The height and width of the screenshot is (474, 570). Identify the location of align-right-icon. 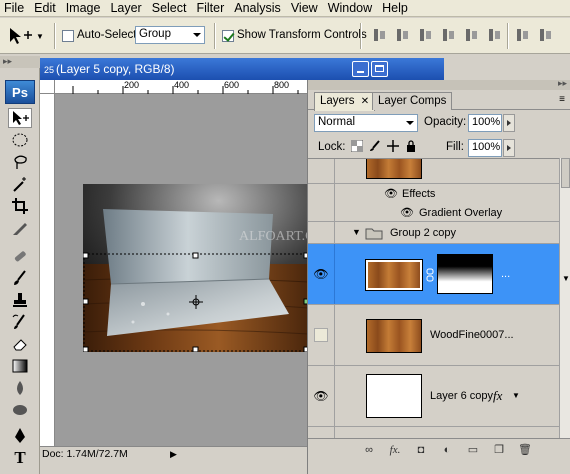
(495, 35).